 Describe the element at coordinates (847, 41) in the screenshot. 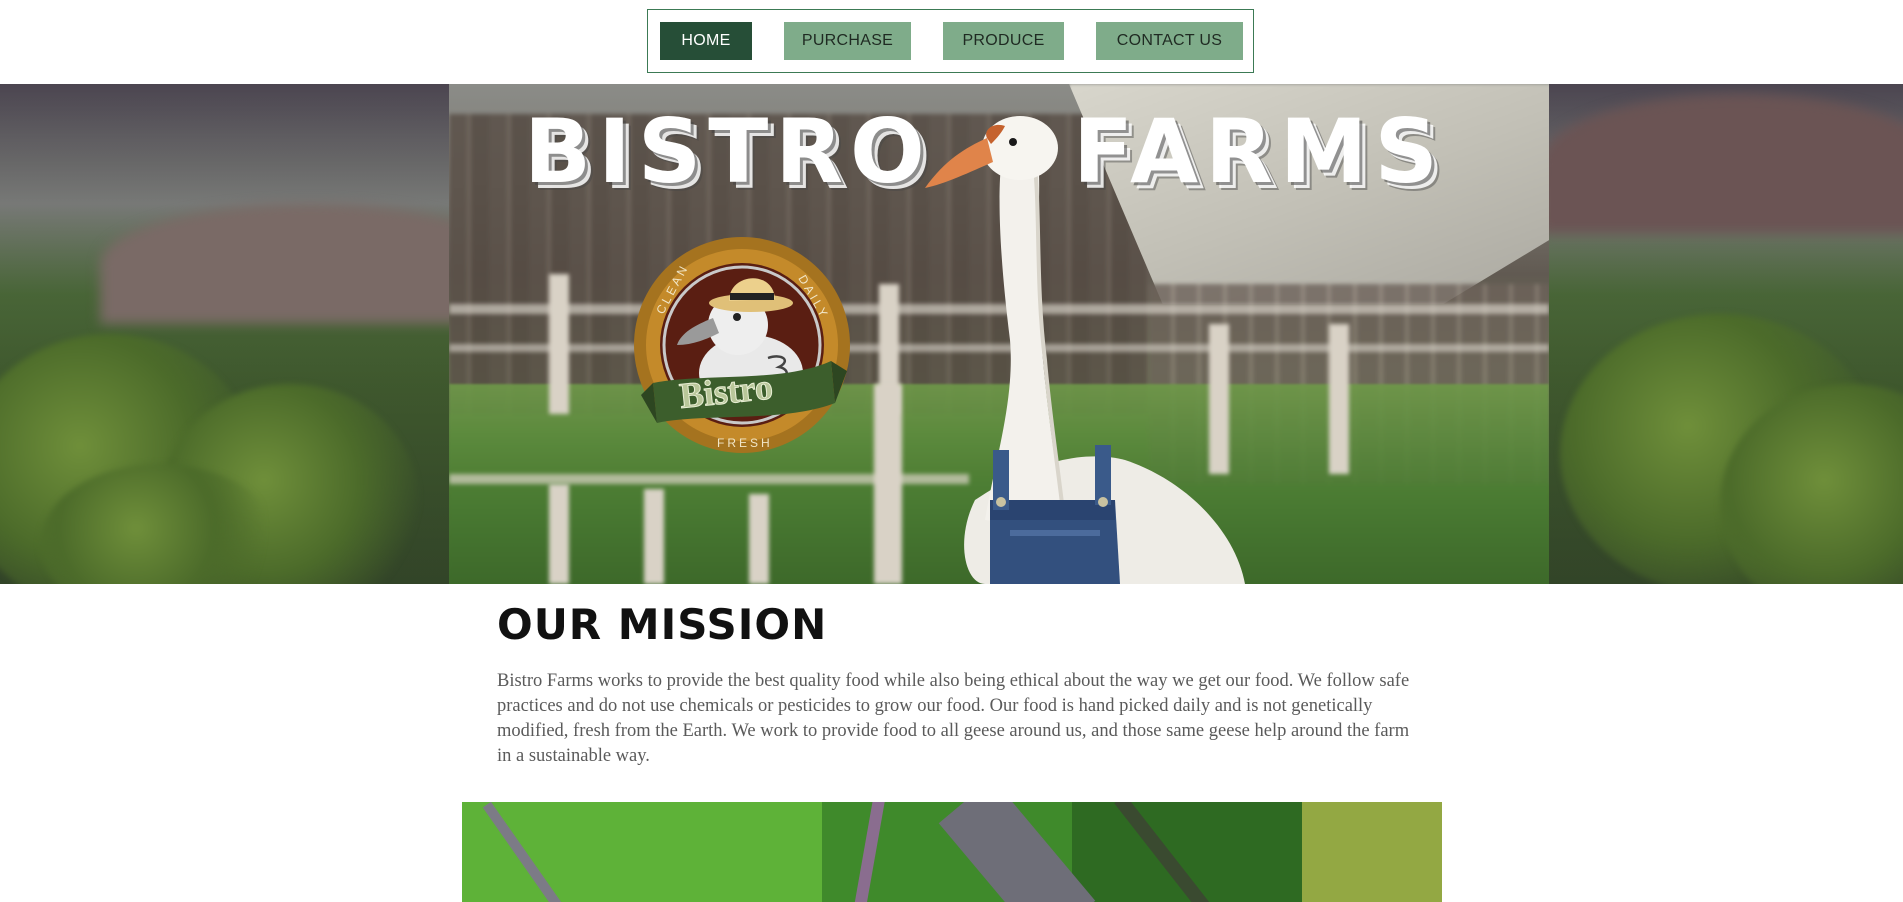

I see `nav-purchase-button: PURCHASE` at that location.